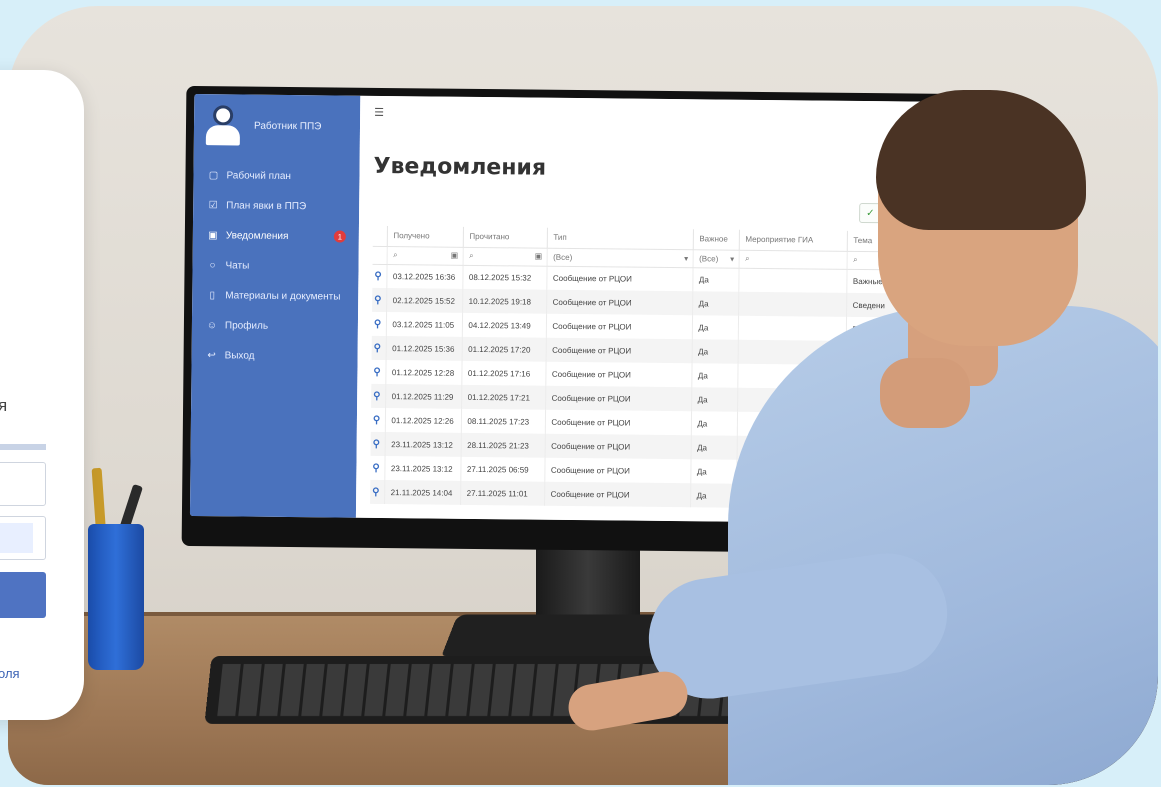  I want to click on sidebar-item-label: Уведомления, so click(257, 235).